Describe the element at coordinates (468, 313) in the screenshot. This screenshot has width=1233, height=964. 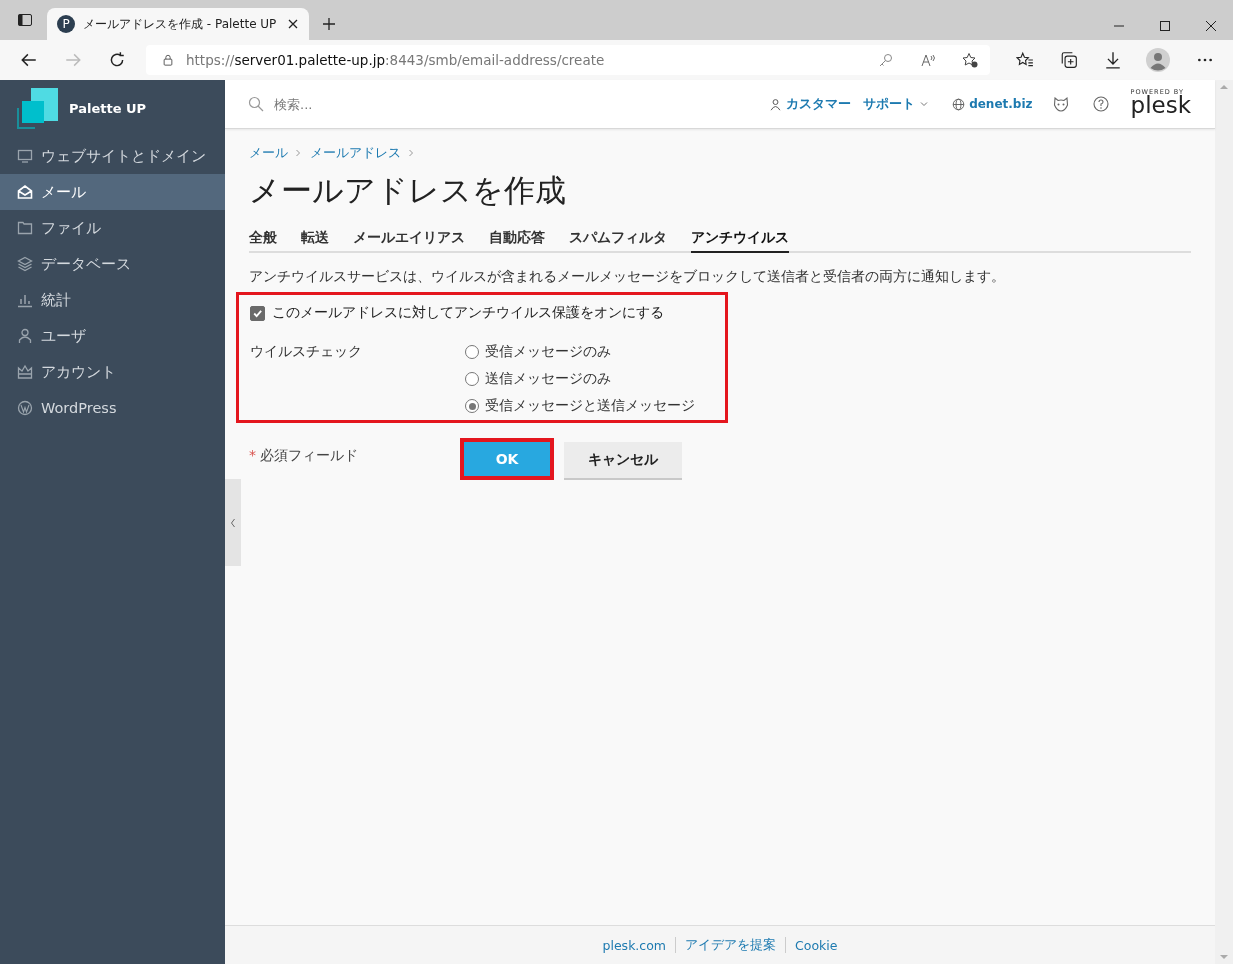
I see `checkbox-label: このメールアドレスに対してアンチウイルス保護をオンにする` at that location.